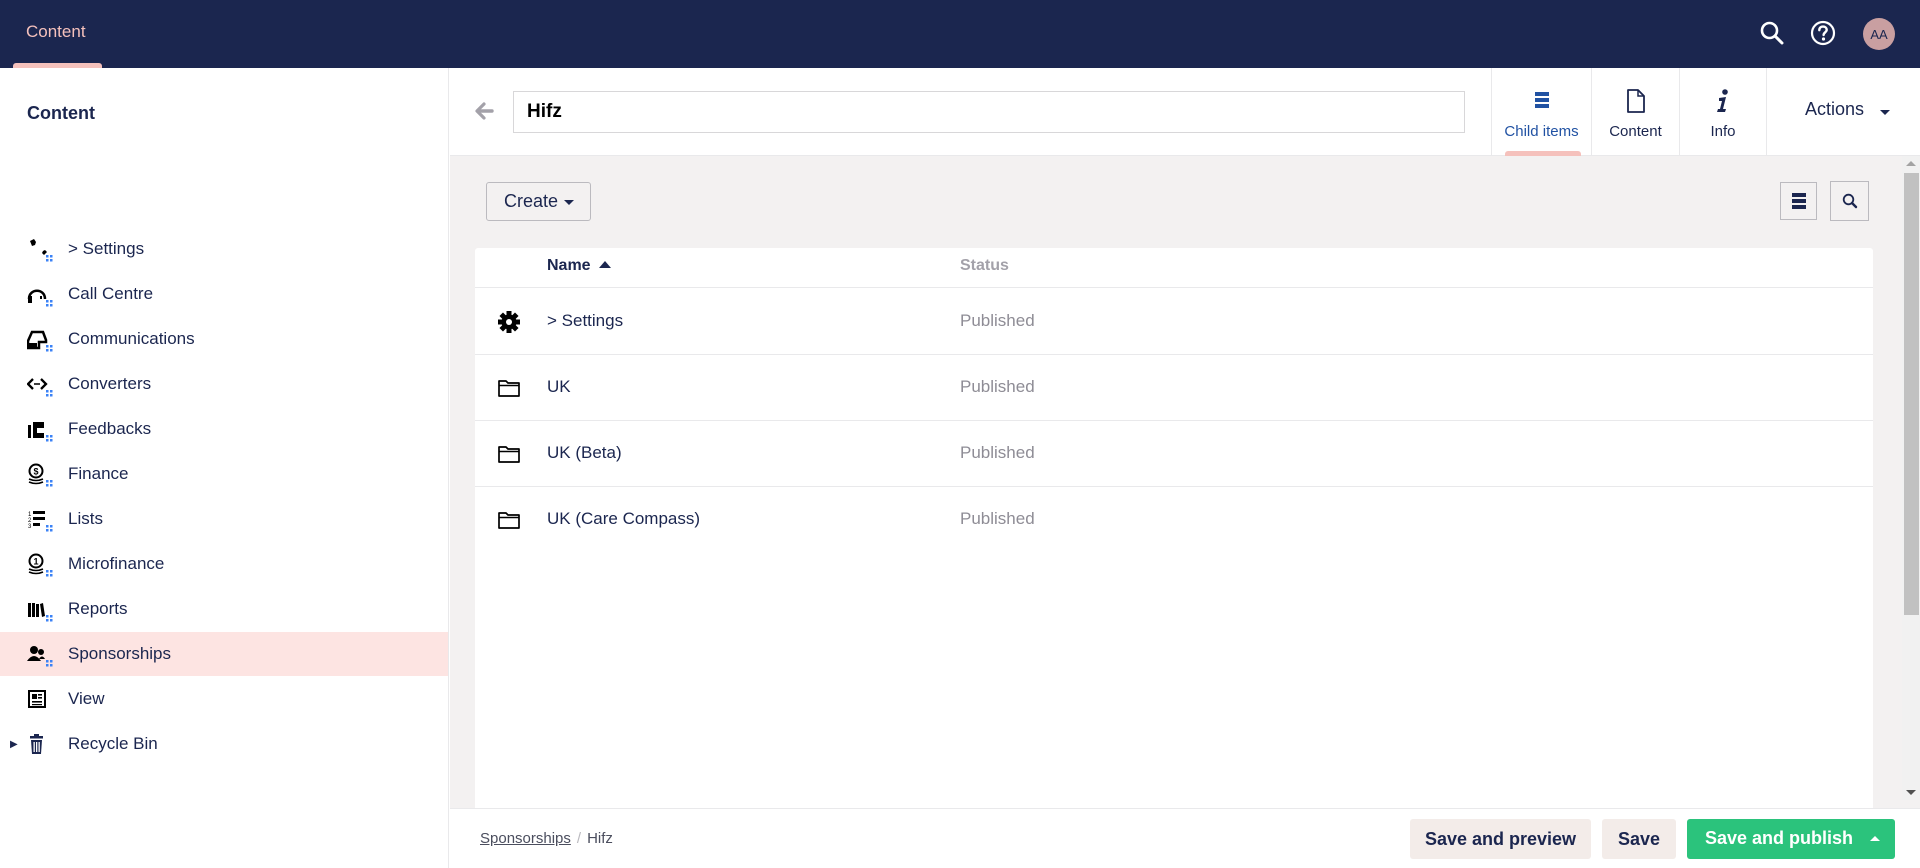 The image size is (1920, 868). I want to click on tab-content: Content, so click(1635, 112).